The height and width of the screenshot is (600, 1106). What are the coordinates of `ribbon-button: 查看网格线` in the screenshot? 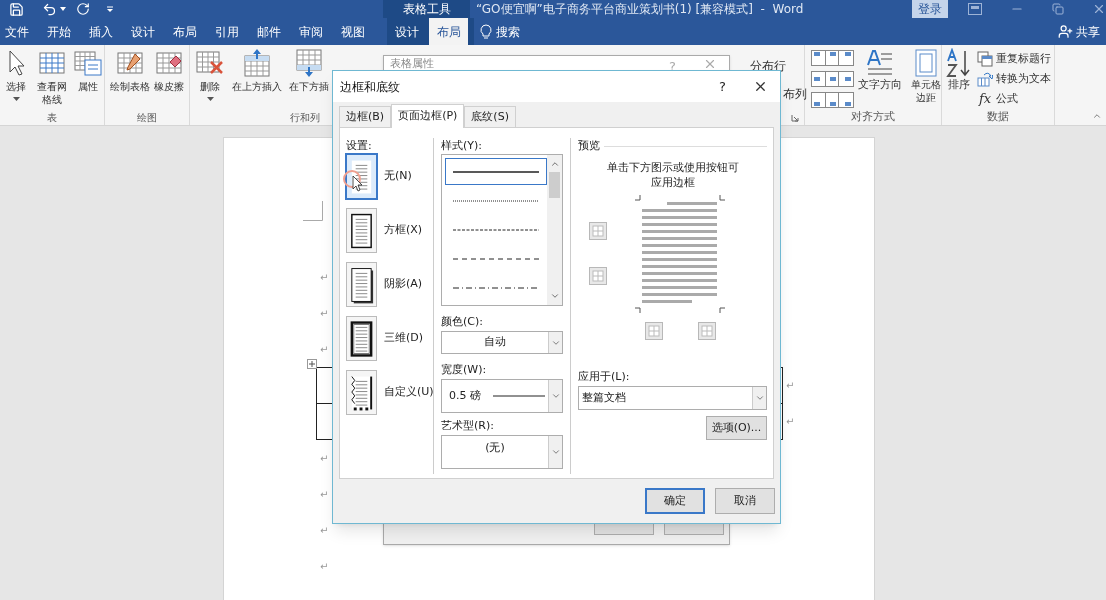 It's located at (52, 79).